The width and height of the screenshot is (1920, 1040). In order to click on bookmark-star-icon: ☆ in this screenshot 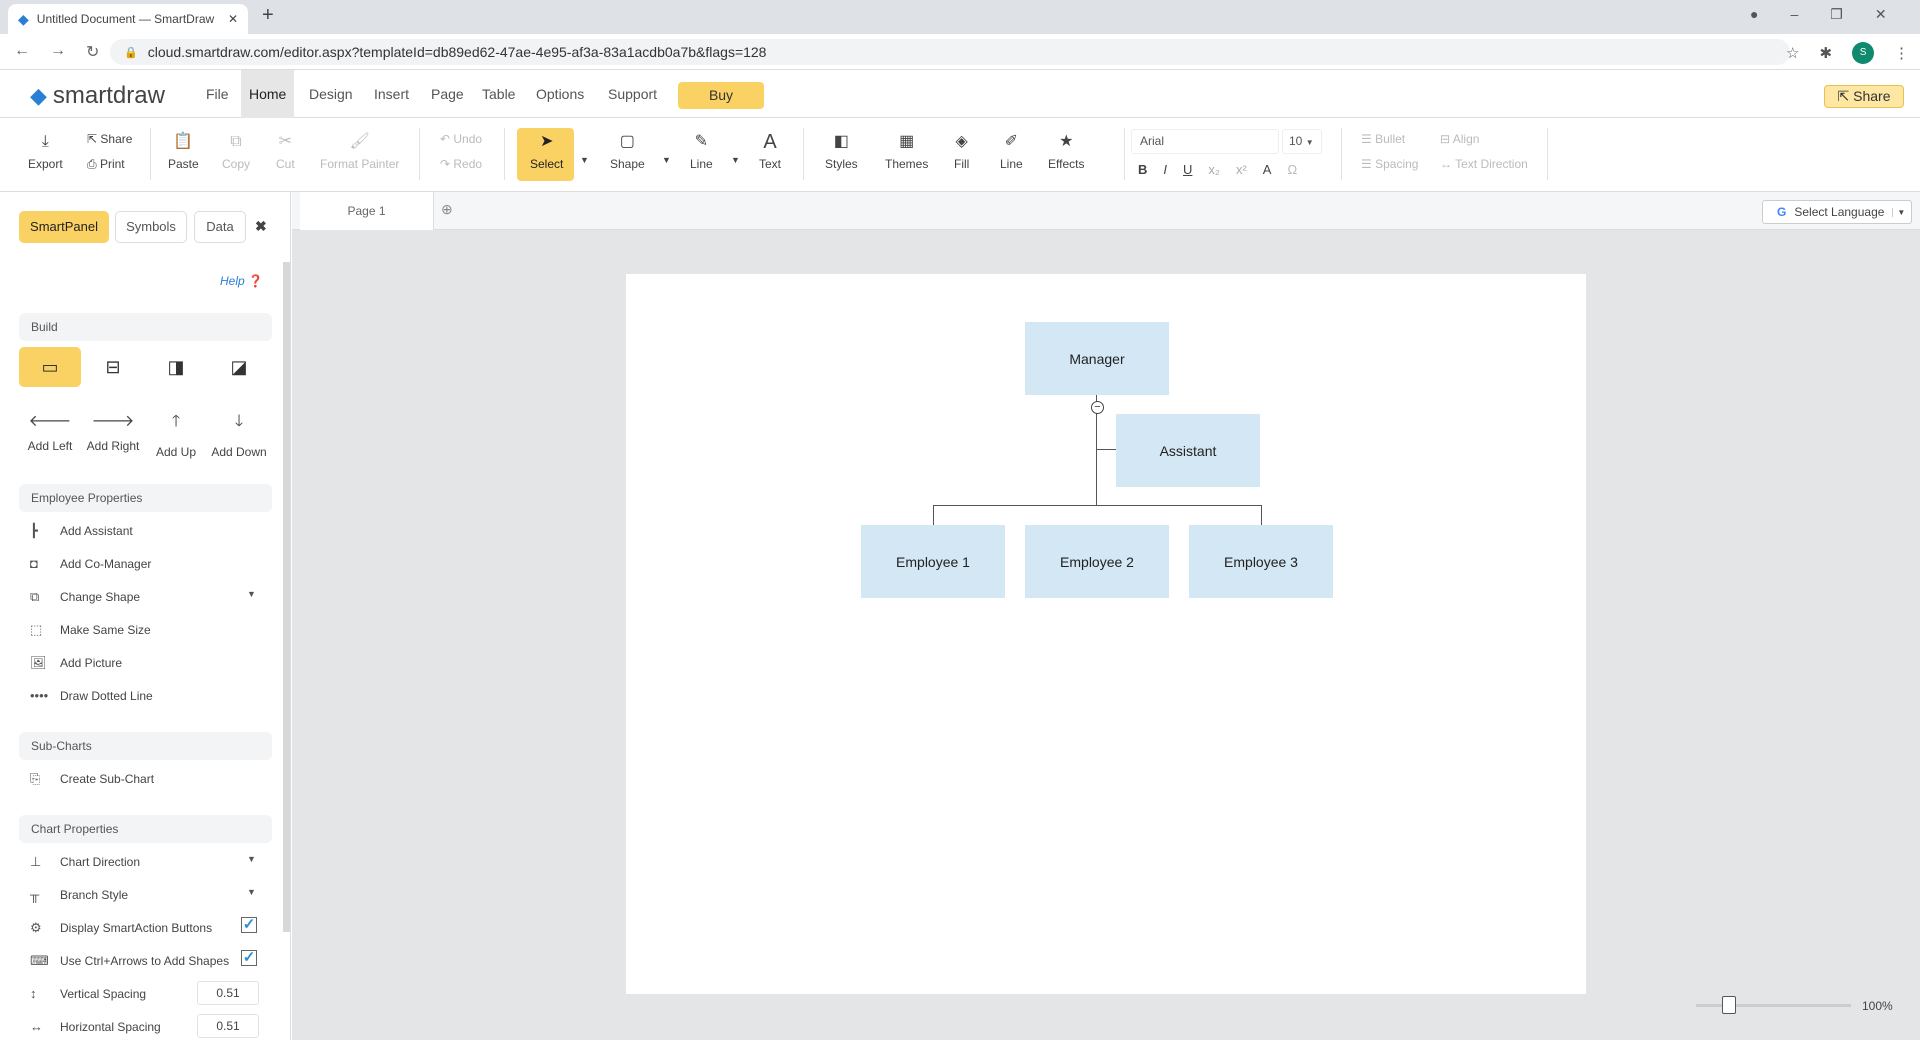, I will do `click(1792, 53)`.